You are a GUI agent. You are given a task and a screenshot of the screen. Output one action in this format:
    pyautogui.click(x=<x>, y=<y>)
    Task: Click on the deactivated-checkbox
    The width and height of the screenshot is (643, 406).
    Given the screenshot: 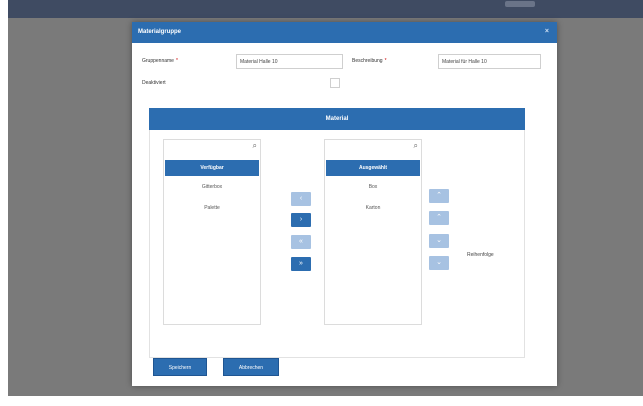 What is the action you would take?
    pyautogui.click(x=335, y=83)
    